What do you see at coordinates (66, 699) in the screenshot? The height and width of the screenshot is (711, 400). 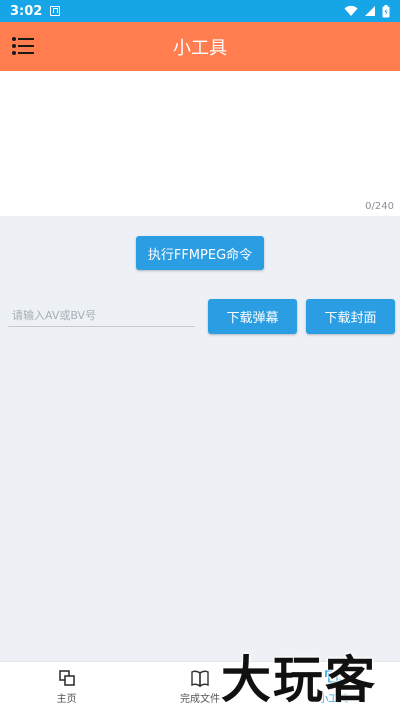 I see `nav-label-home: 主页` at bounding box center [66, 699].